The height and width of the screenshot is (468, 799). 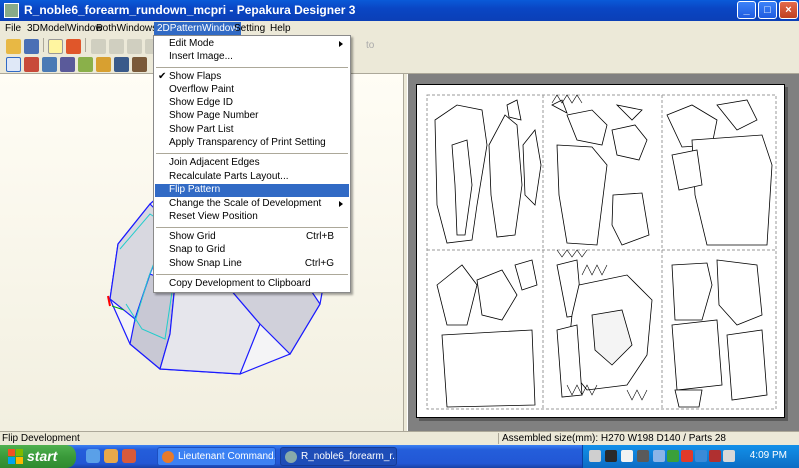 What do you see at coordinates (252, 77) in the screenshot?
I see `menu-item-show-flaps: ✔ Show Flaps` at bounding box center [252, 77].